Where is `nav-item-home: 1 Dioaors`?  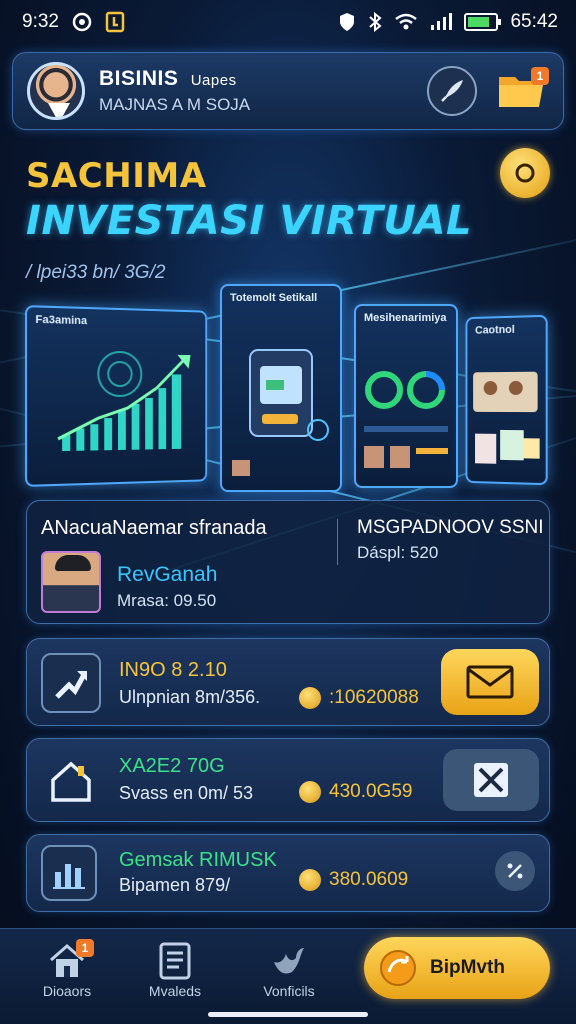
nav-item-home: 1 Dioaors is located at coordinates (67, 969).